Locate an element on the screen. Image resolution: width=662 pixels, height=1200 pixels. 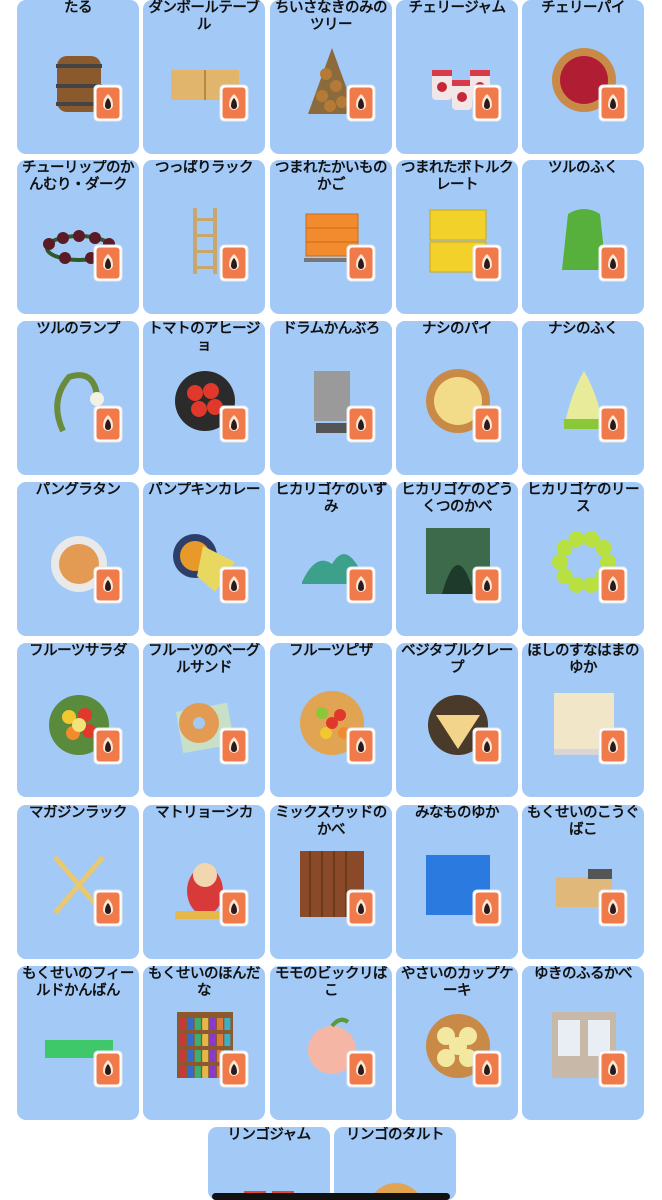
recipe-card-label: みなものゆか is located at coordinates (457, 813).